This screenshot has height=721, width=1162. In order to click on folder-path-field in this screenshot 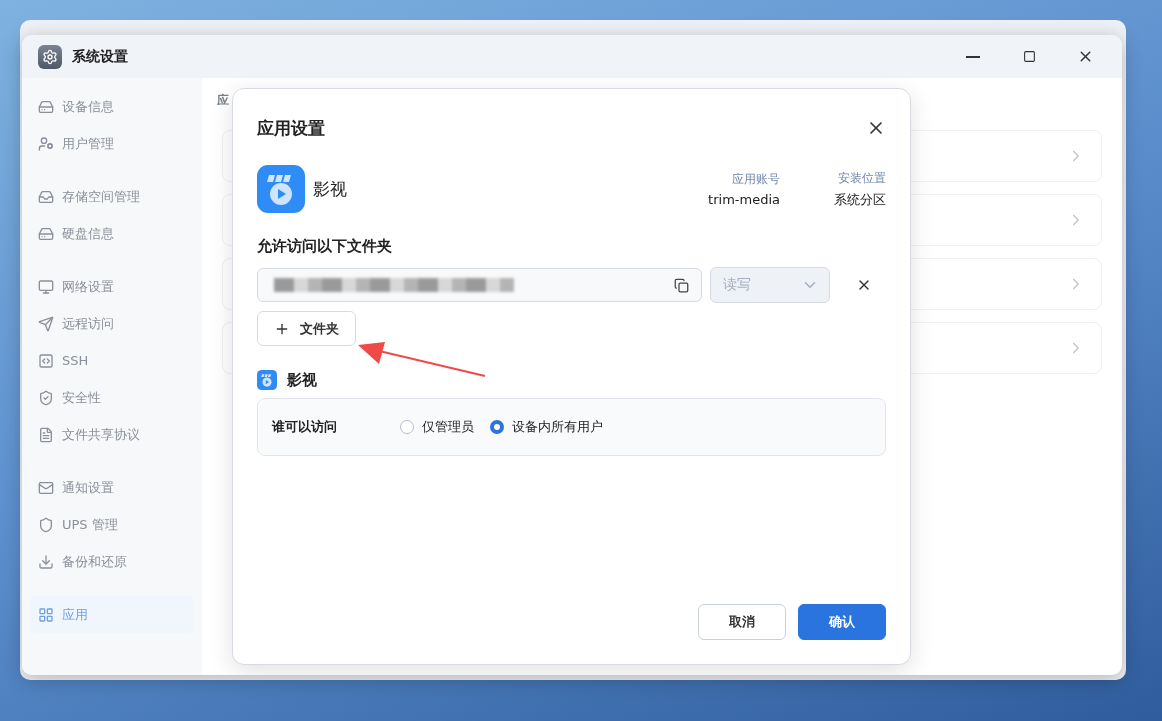, I will do `click(479, 285)`.